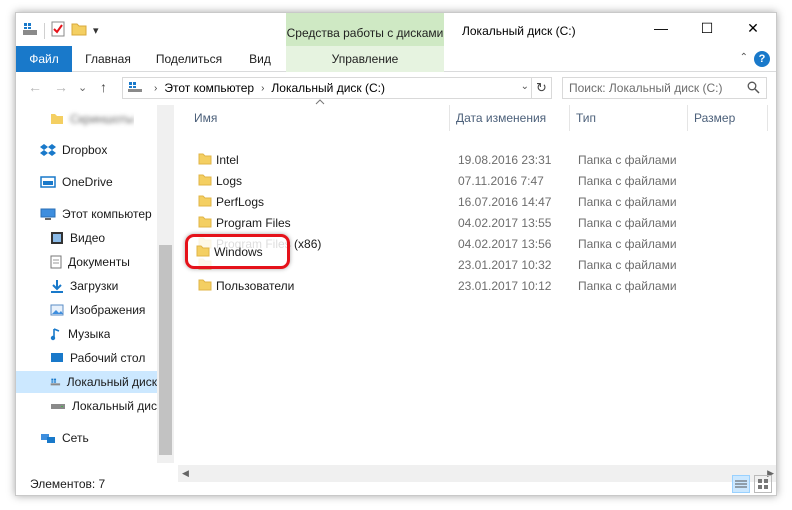  What do you see at coordinates (238, 252) in the screenshot?
I see `highlighted-folder-name: Windows` at bounding box center [238, 252].